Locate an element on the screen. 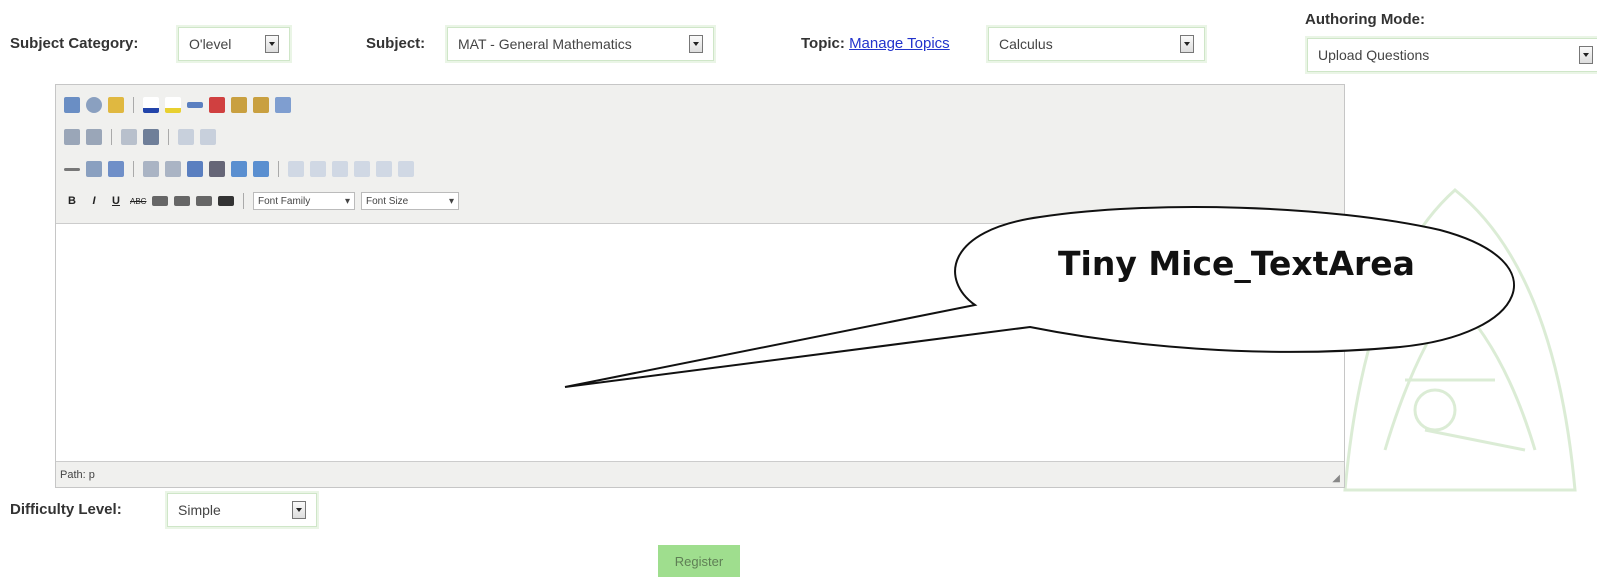  edit-icon is located at coordinates (261, 169).